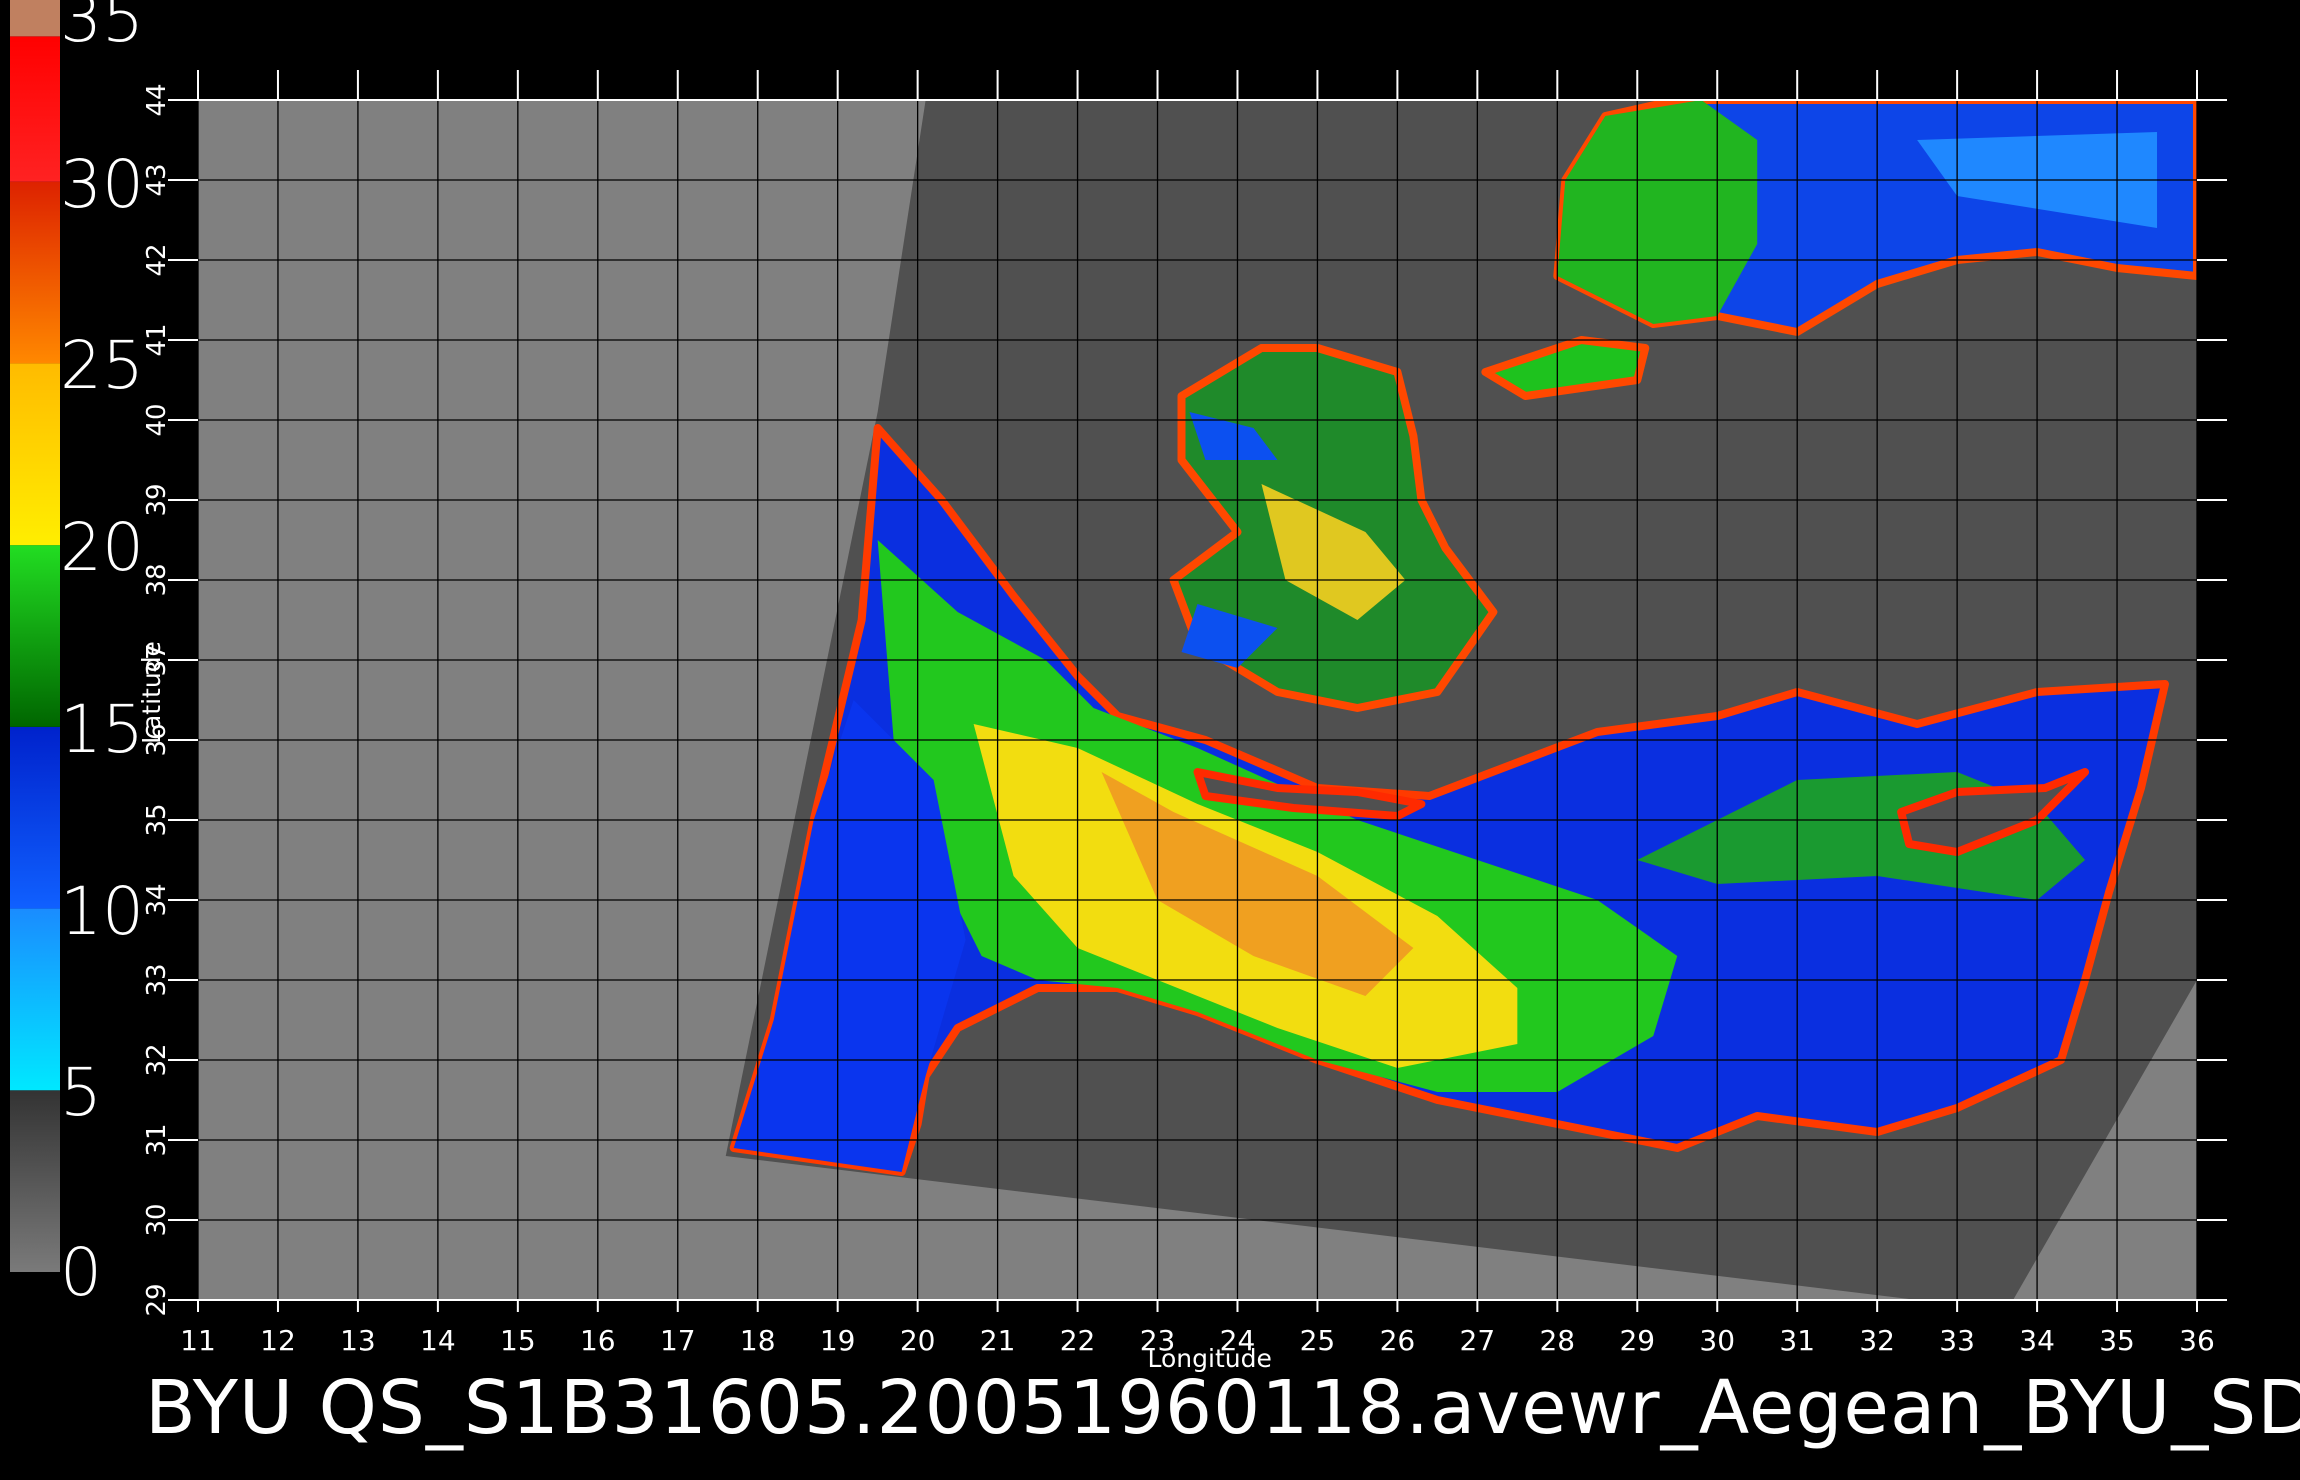  Describe the element at coordinates (102, 366) in the screenshot. I see `colorbar-tick-label: 25` at that location.